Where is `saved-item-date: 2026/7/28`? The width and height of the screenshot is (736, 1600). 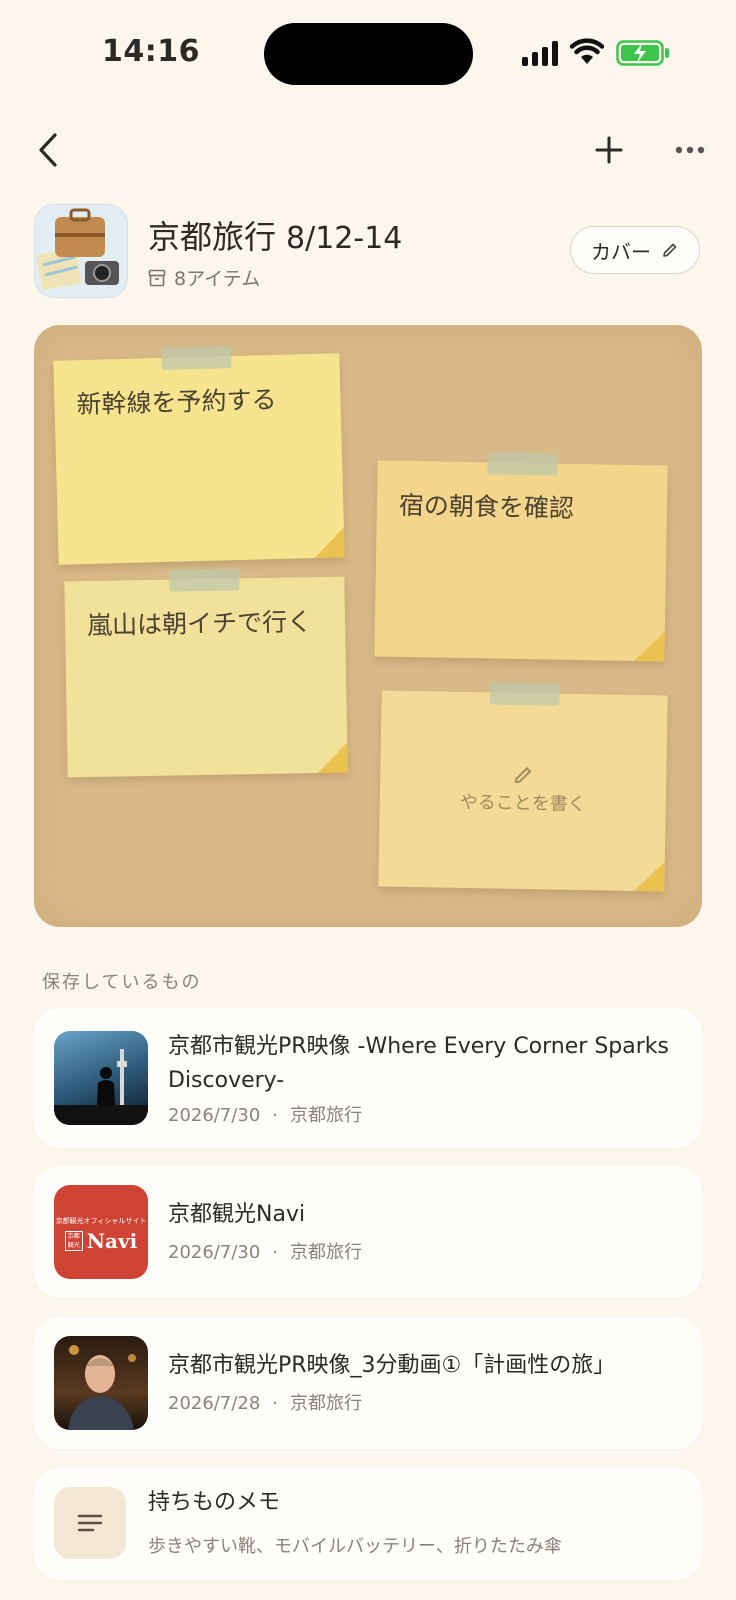
saved-item-date: 2026/7/28 is located at coordinates (214, 1403).